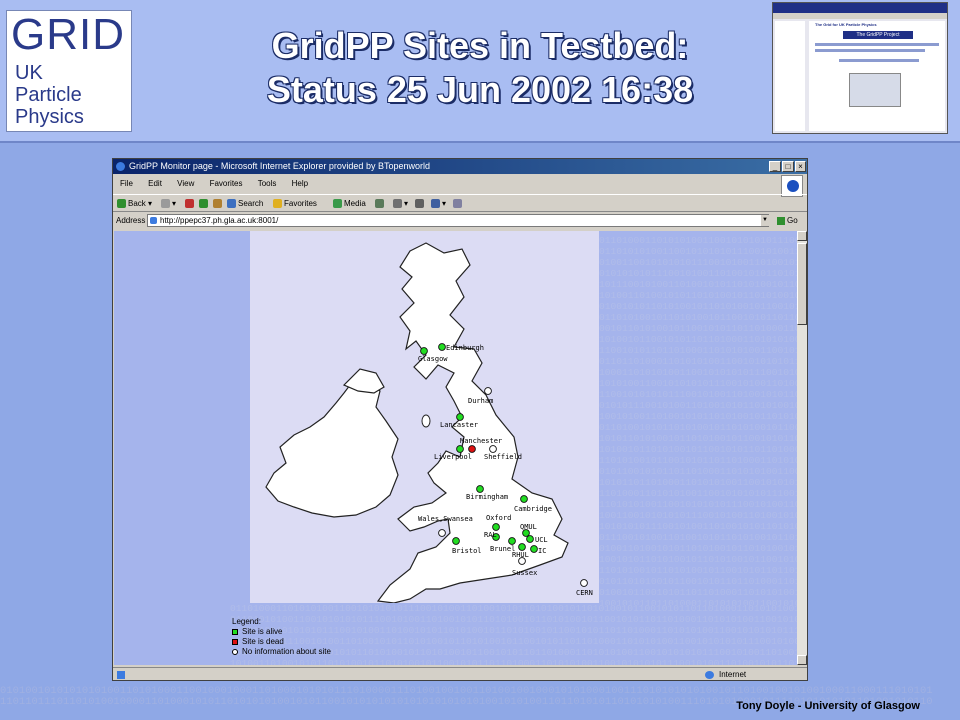 This screenshot has width=960, height=720. Describe the element at coordinates (787, 221) in the screenshot. I see `go-button: Go` at that location.